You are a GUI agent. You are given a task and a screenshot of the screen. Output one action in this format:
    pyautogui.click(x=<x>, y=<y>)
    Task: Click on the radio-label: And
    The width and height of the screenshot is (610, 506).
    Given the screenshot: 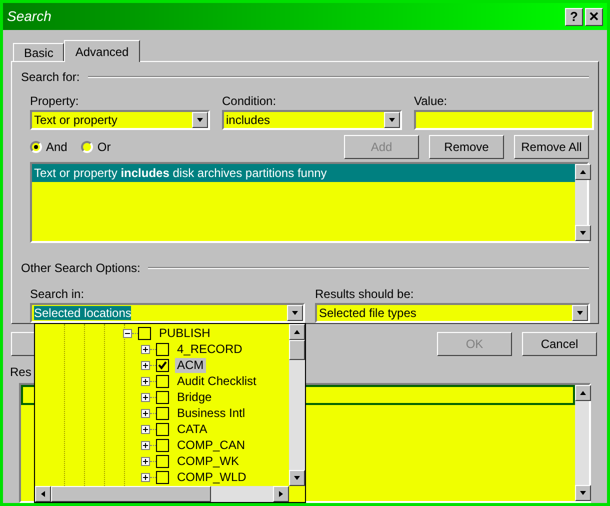 What is the action you would take?
    pyautogui.click(x=57, y=147)
    